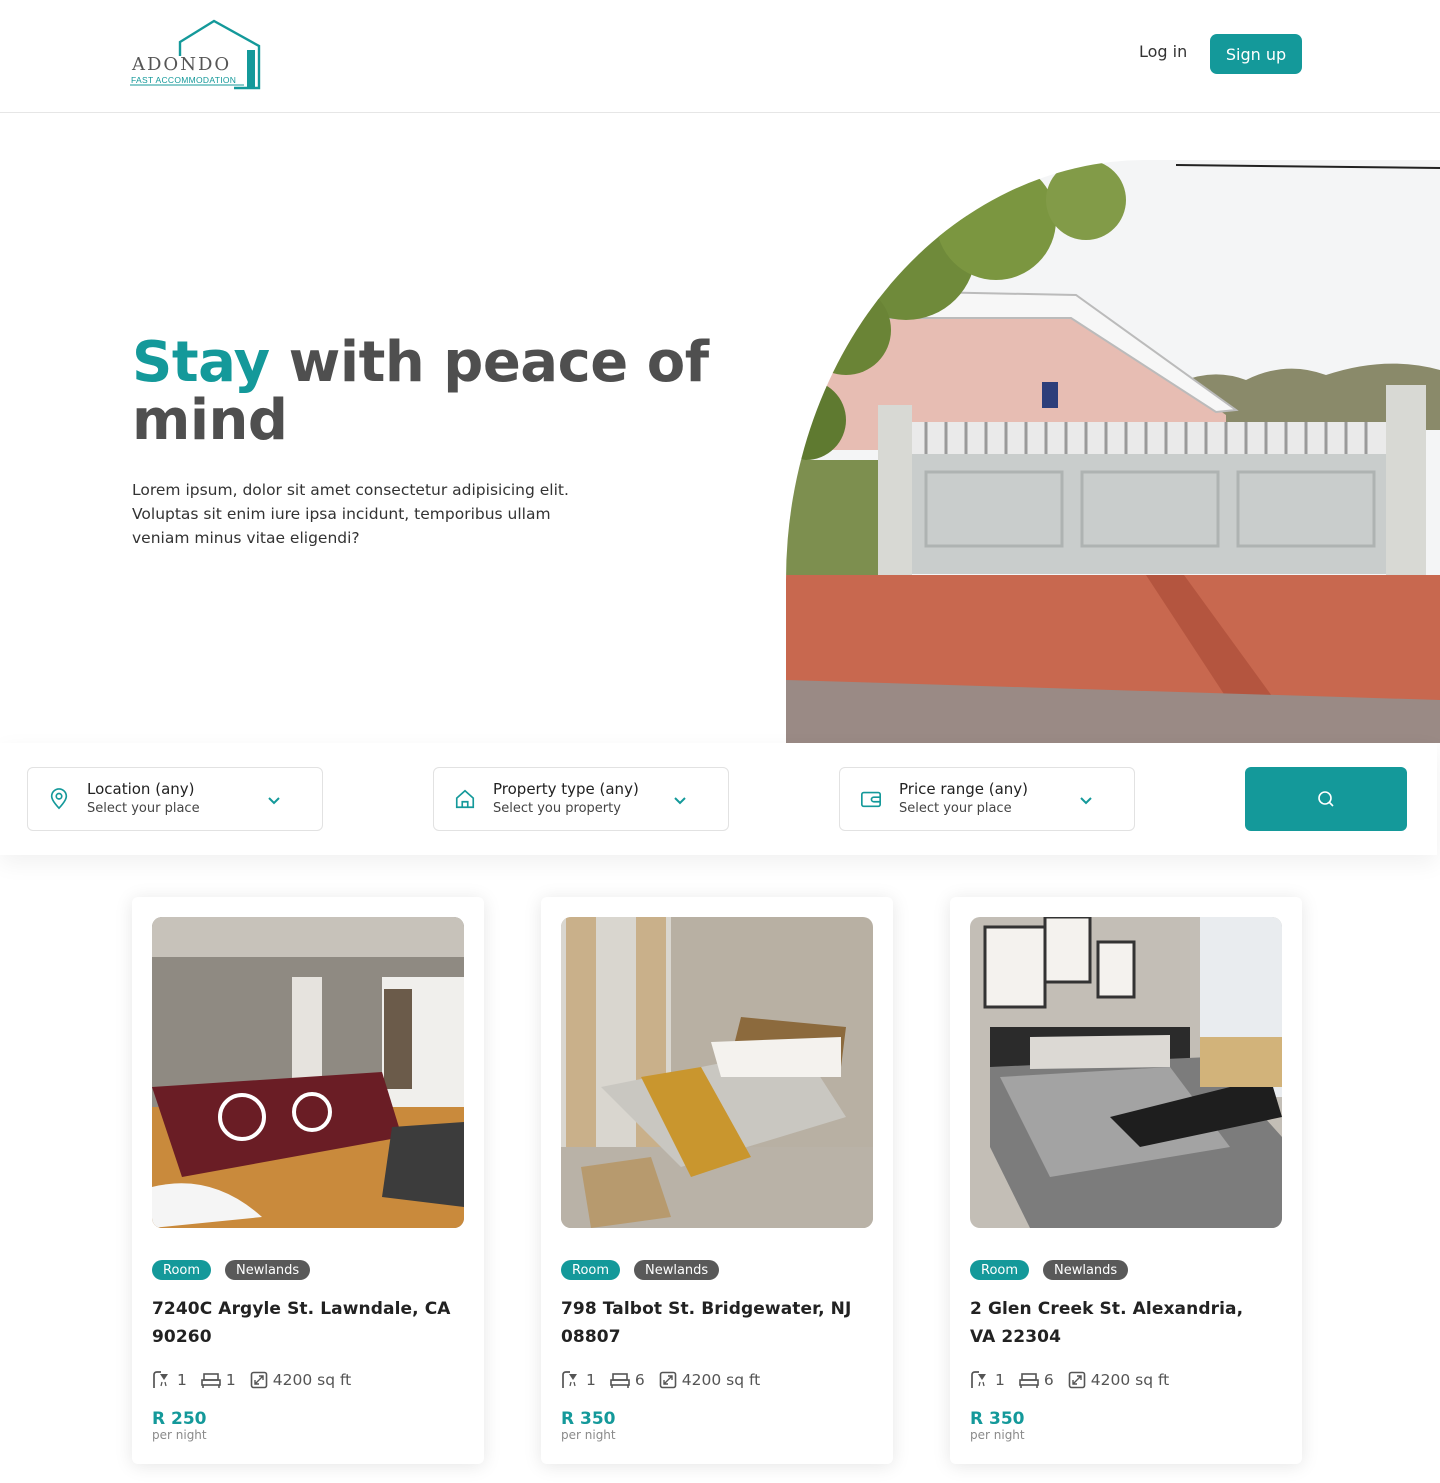 The image size is (1440, 1483). Describe the element at coordinates (141, 789) in the screenshot. I see `location-select-label: Location (any)` at that location.